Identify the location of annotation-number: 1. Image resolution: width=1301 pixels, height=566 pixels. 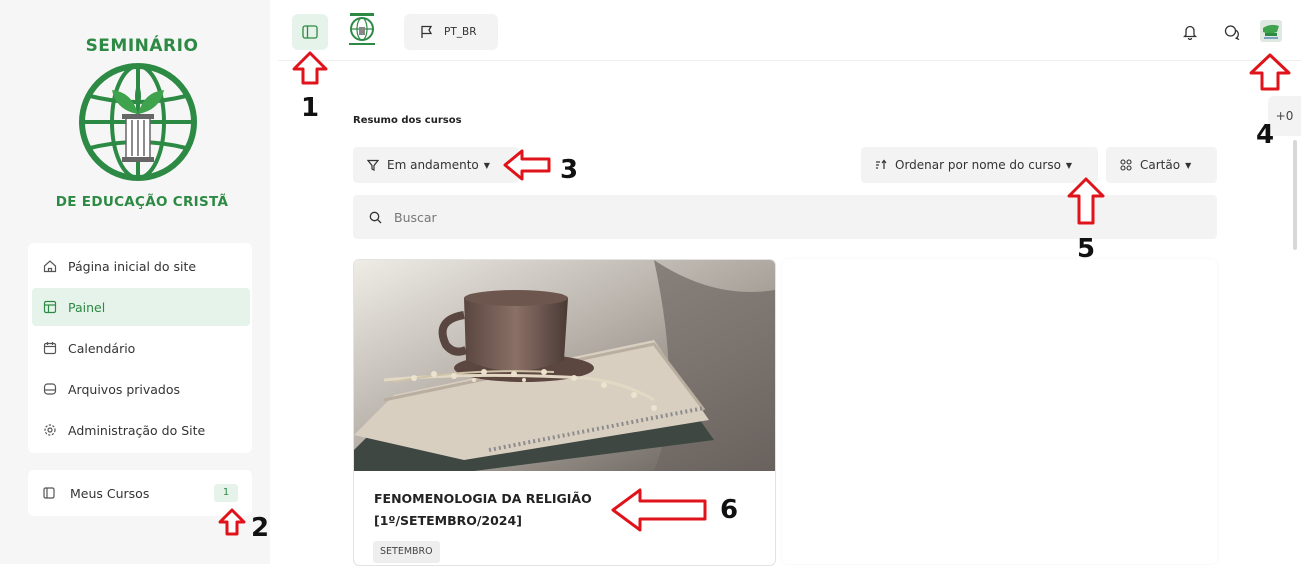
(310, 108).